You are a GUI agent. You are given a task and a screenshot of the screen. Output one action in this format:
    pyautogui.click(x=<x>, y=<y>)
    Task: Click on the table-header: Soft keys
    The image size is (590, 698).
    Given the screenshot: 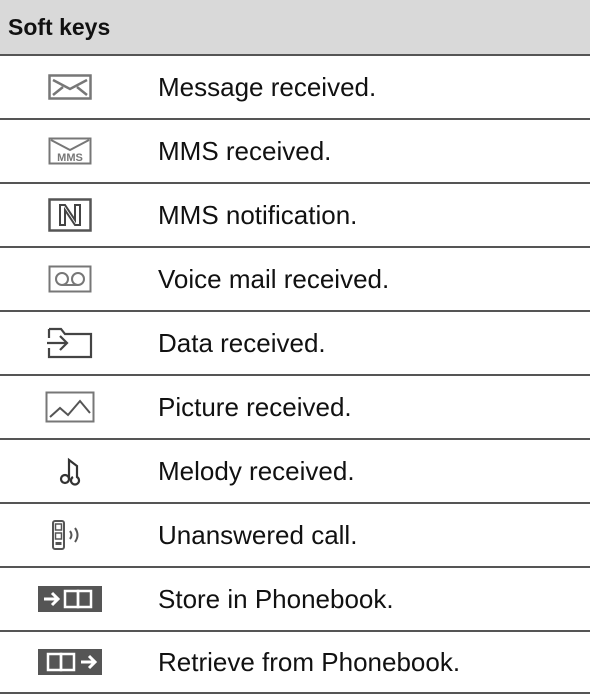 What is the action you would take?
    pyautogui.click(x=295, y=28)
    